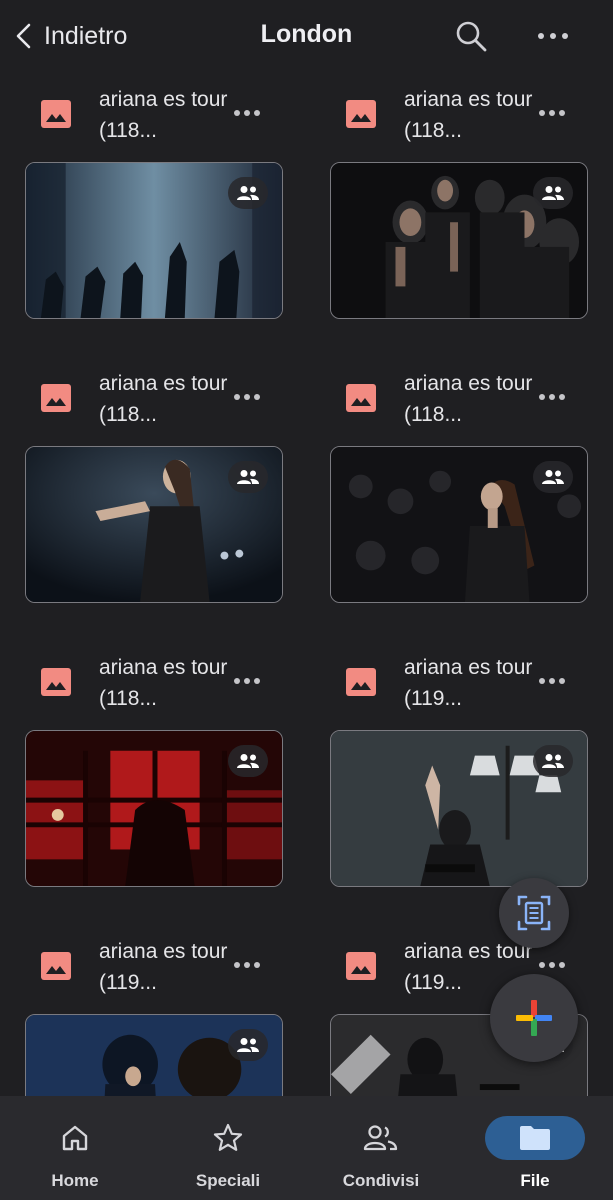  I want to click on bottom-navigation-bar: Home Speciali Condivisi File, so click(306, 1148).